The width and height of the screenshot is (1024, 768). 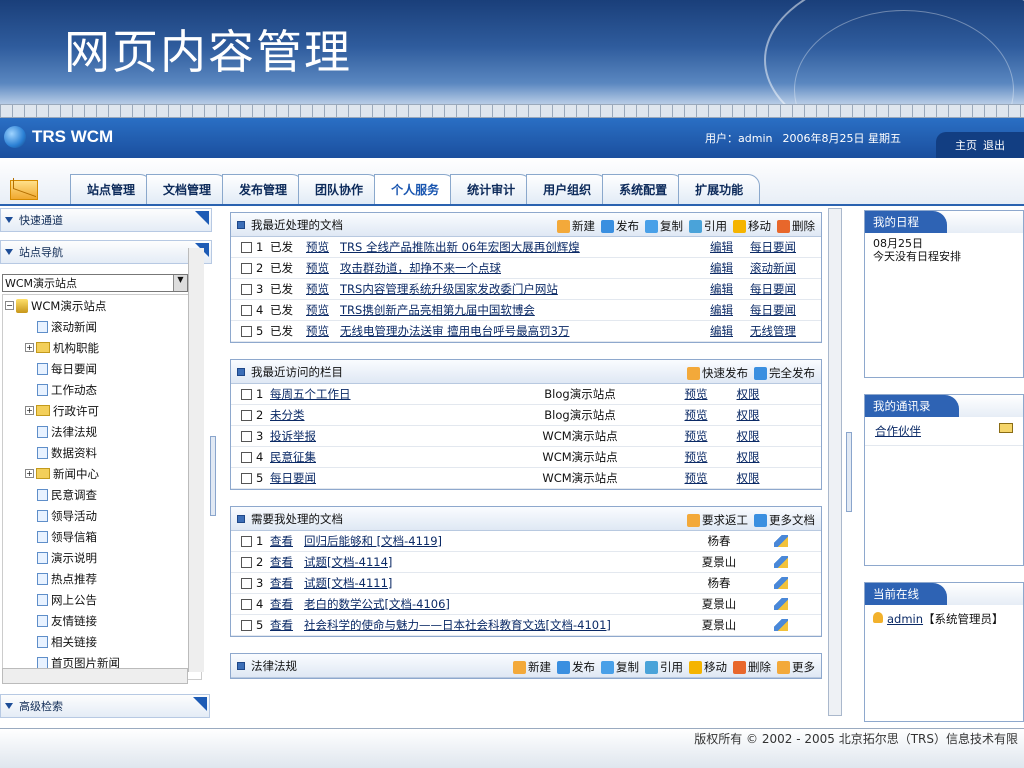 What do you see at coordinates (717, 520) in the screenshot?
I see `action-button: 要求返工` at bounding box center [717, 520].